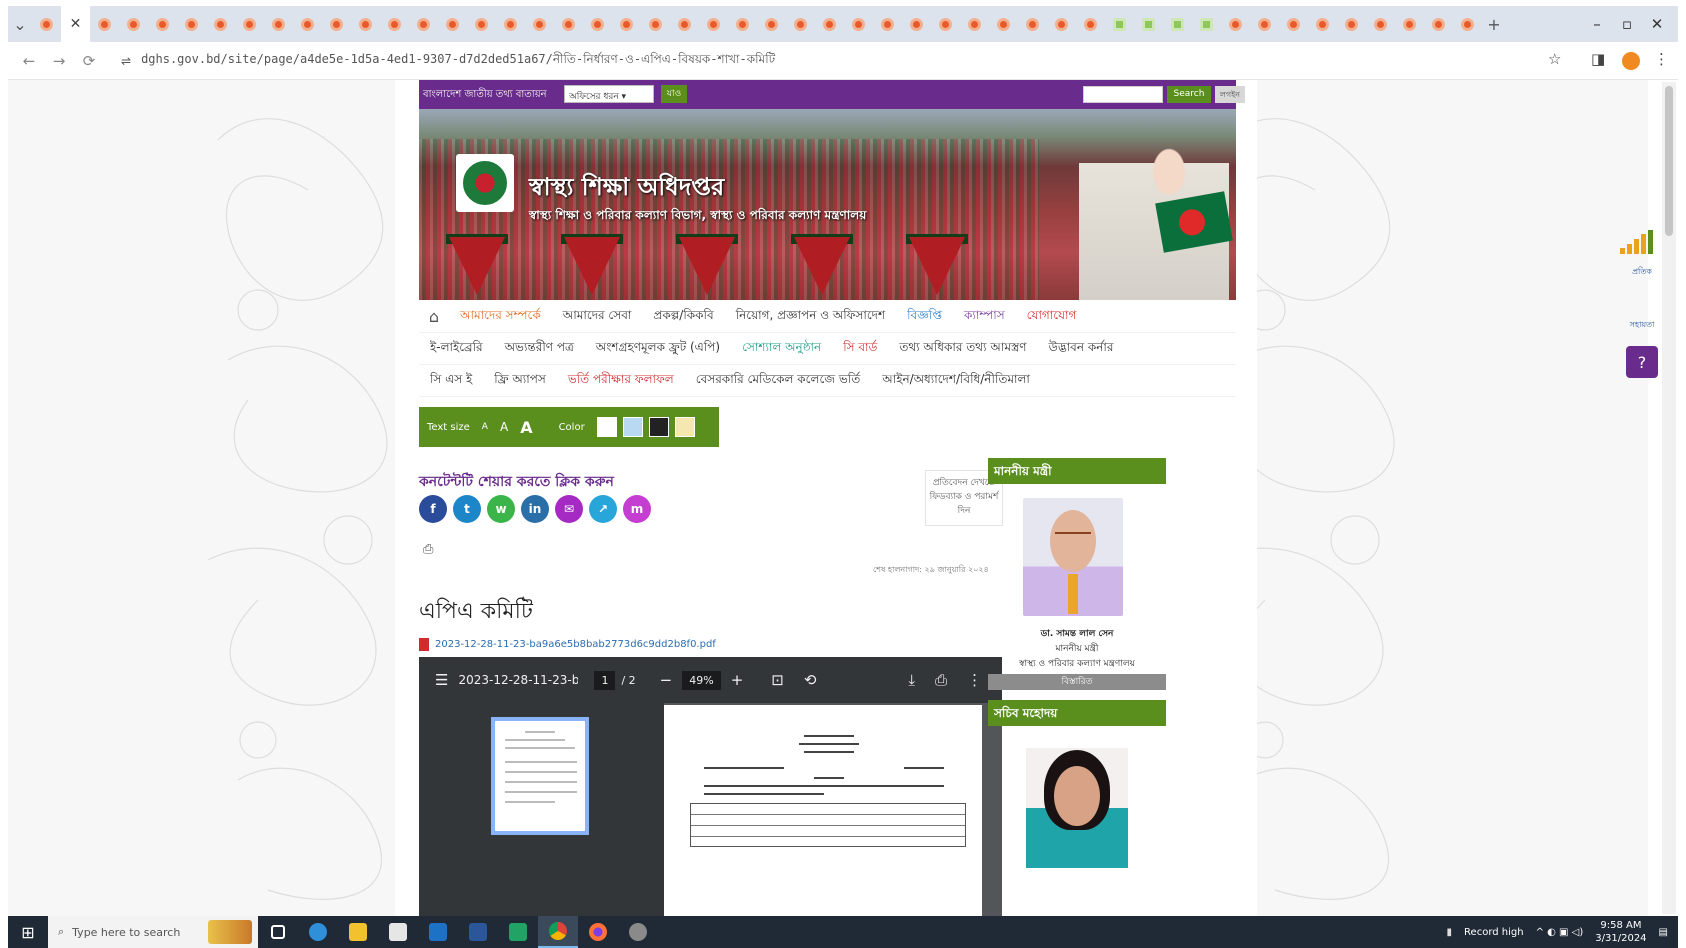  Describe the element at coordinates (598, 932) in the screenshot. I see `firefox-icon` at that location.